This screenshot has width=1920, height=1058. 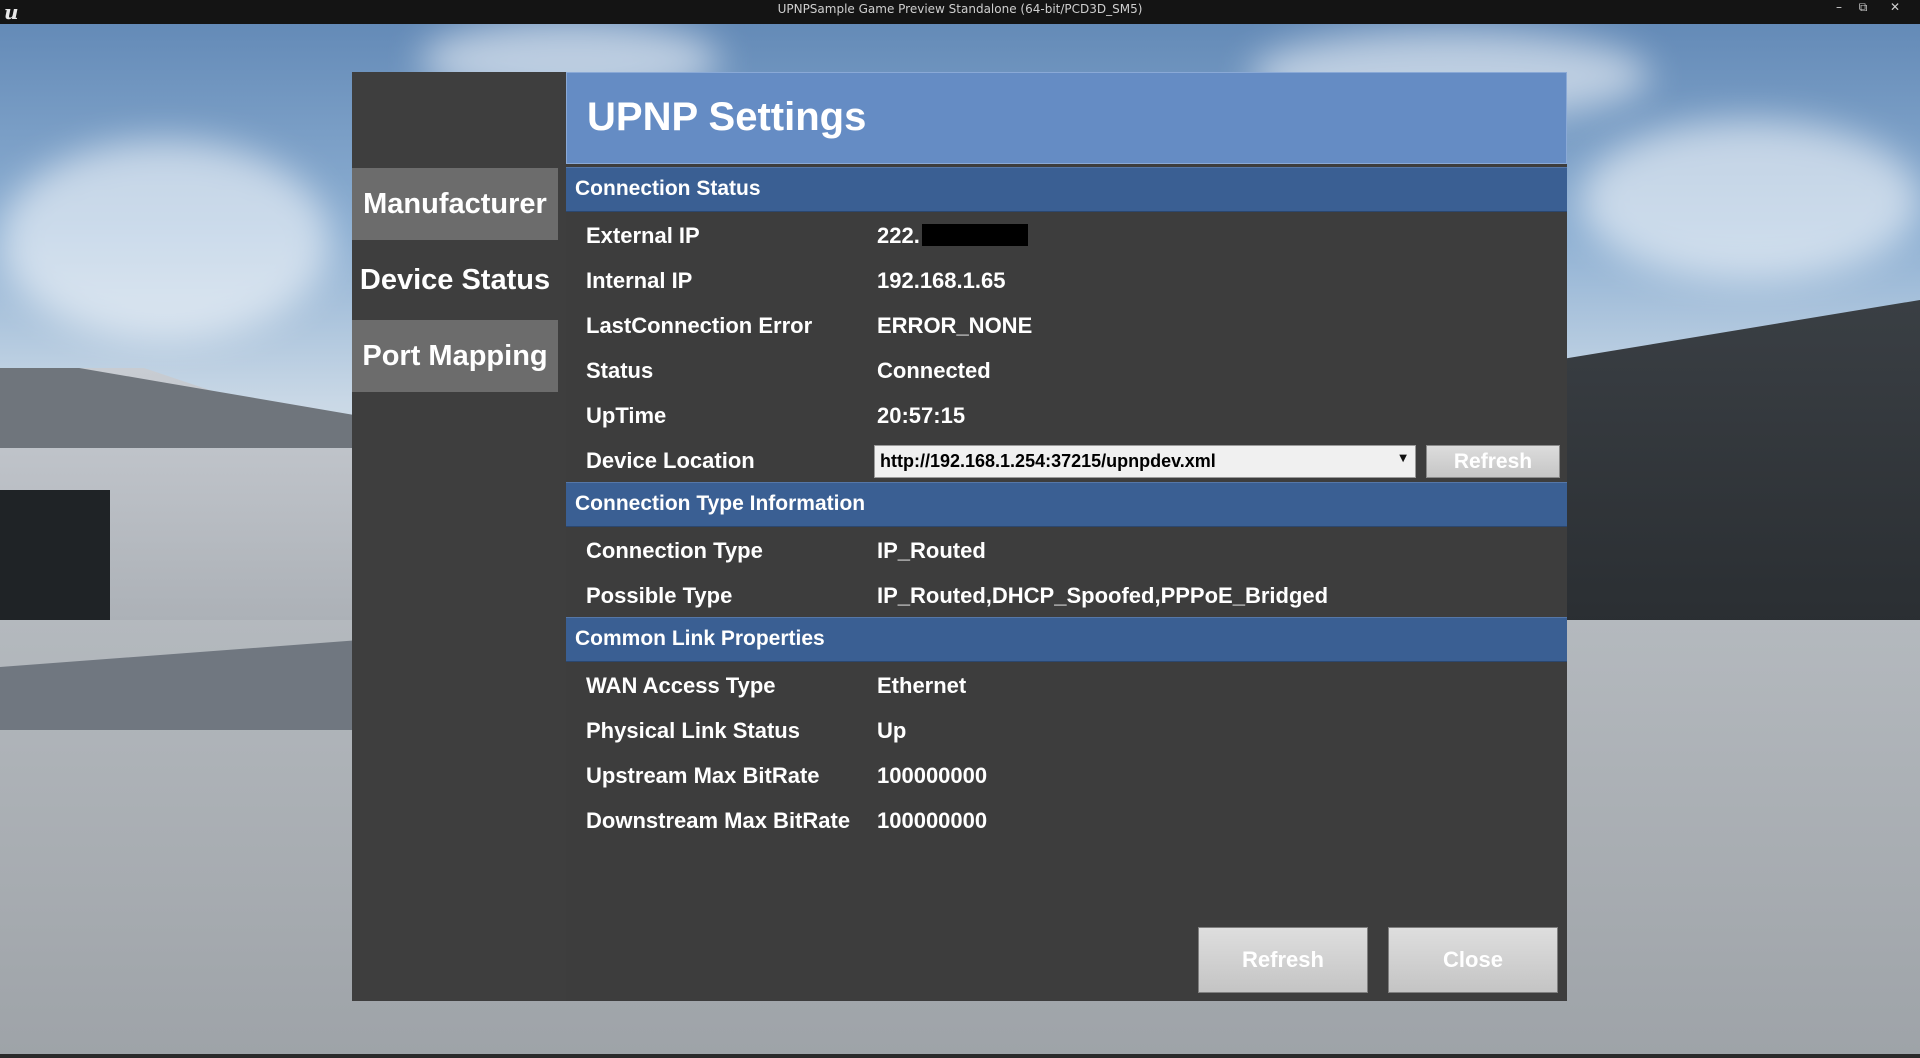 What do you see at coordinates (668, 188) in the screenshot?
I see `section-title: Connection Status` at bounding box center [668, 188].